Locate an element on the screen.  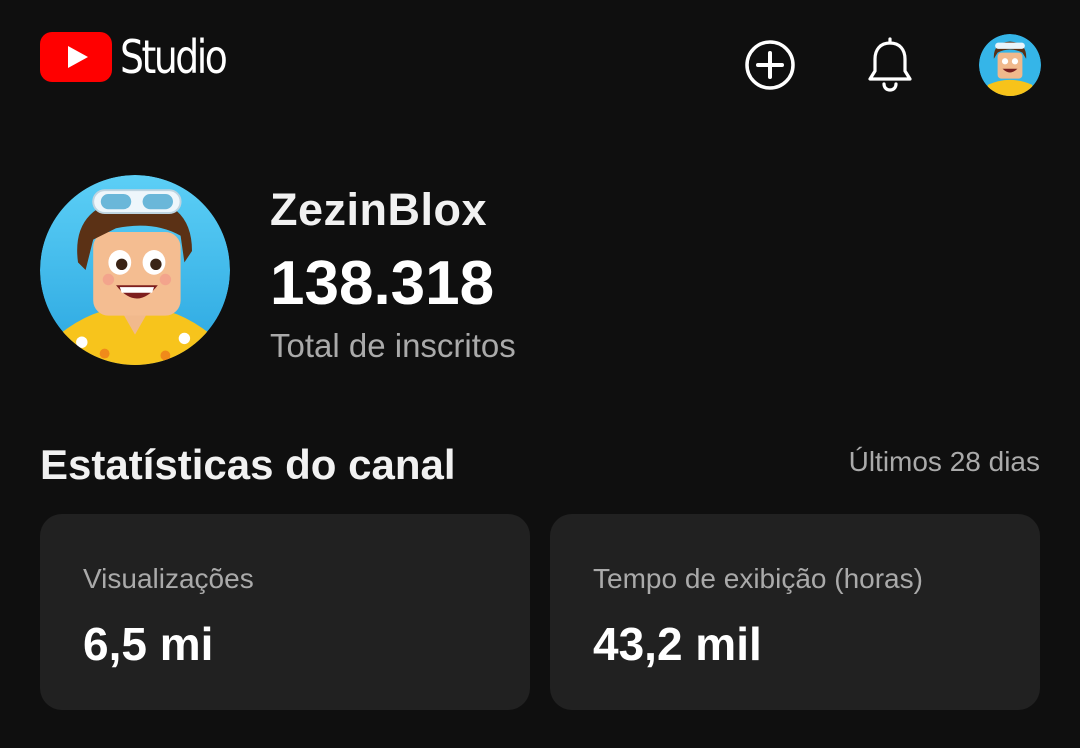
stats-period: Últimos 28 dias is located at coordinates (944, 461).